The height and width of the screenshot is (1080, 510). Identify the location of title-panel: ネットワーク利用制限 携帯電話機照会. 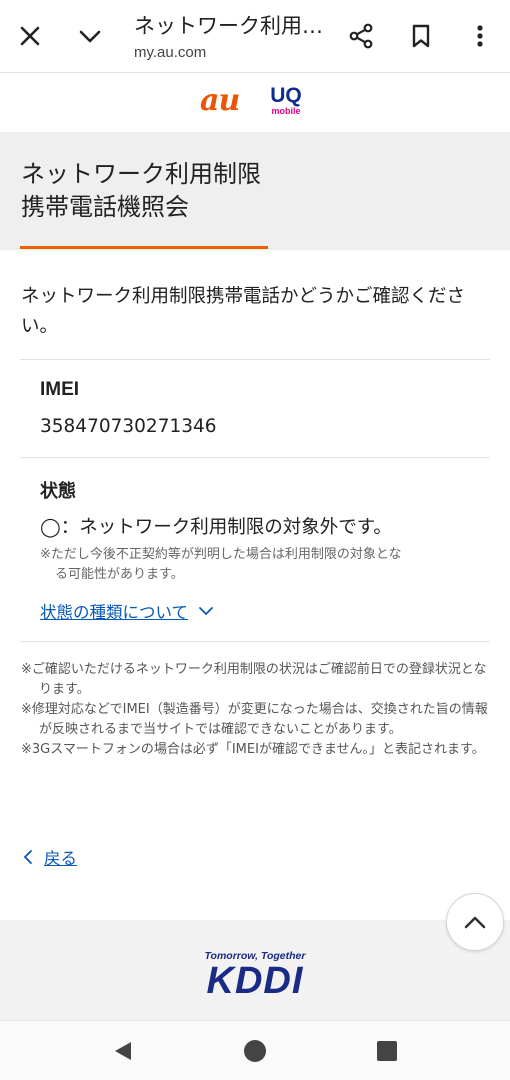
(255, 191).